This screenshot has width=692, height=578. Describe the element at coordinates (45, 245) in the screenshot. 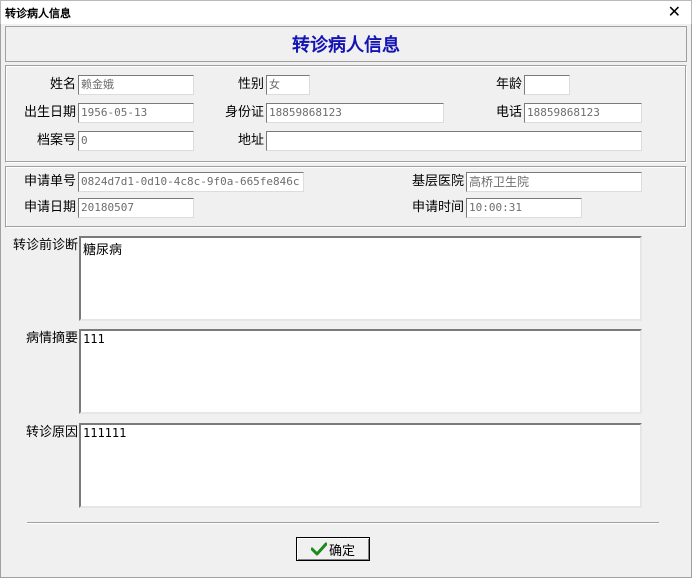

I see `diagnosis-label: 转诊前诊断` at that location.